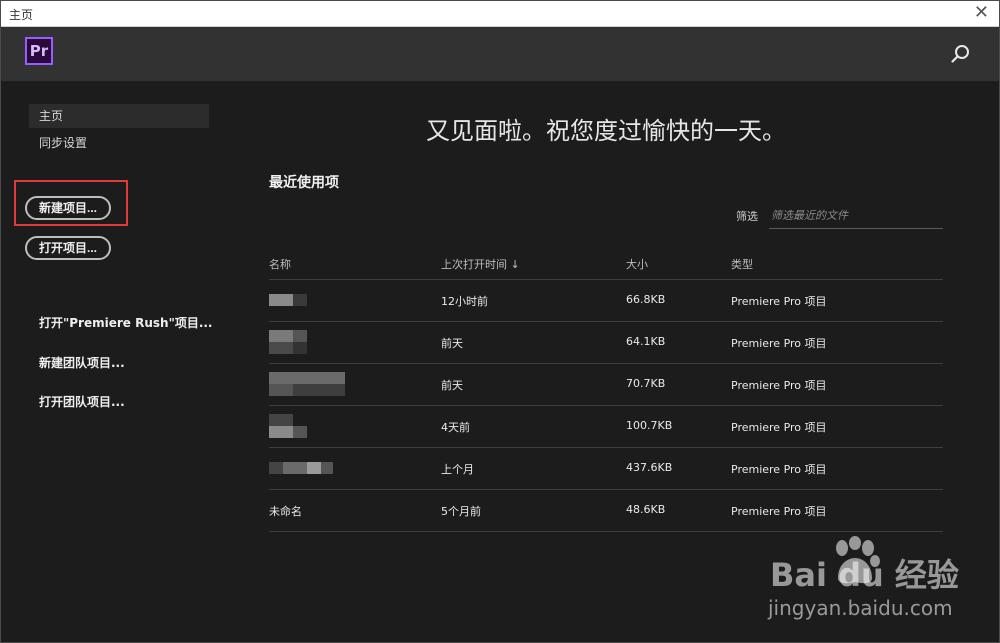 This screenshot has height=643, width=1000. What do you see at coordinates (500, 54) in the screenshot?
I see `app-header: Pr` at bounding box center [500, 54].